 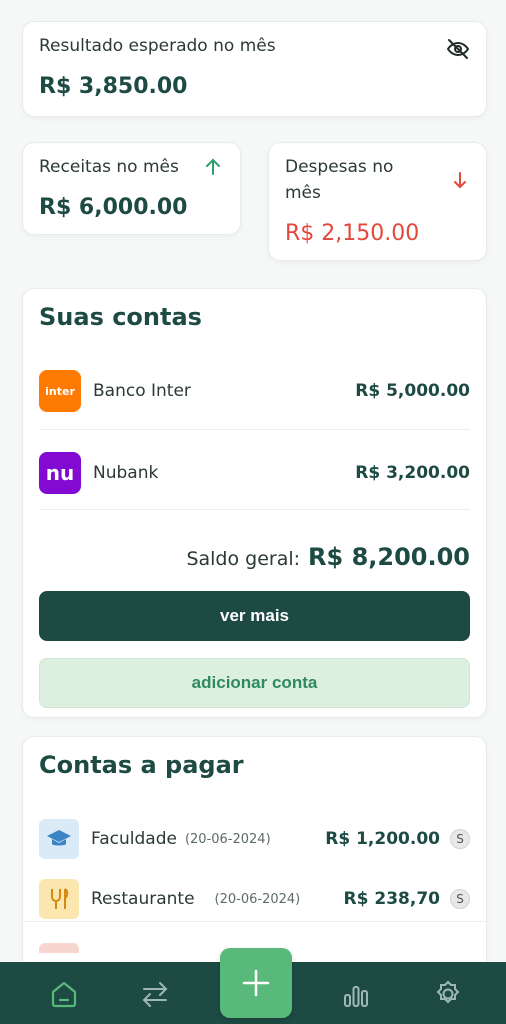 What do you see at coordinates (254, 69) in the screenshot?
I see `result-card: Resultado esperado no mês R$ 3,850.00` at bounding box center [254, 69].